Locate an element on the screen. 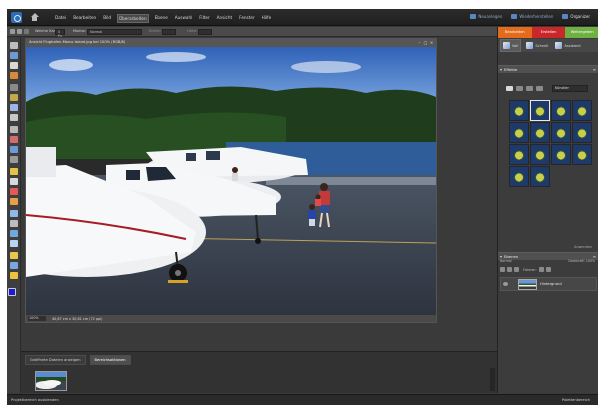 The height and width of the screenshot is (405, 600). subtab-full: Voll is located at coordinates (511, 45).